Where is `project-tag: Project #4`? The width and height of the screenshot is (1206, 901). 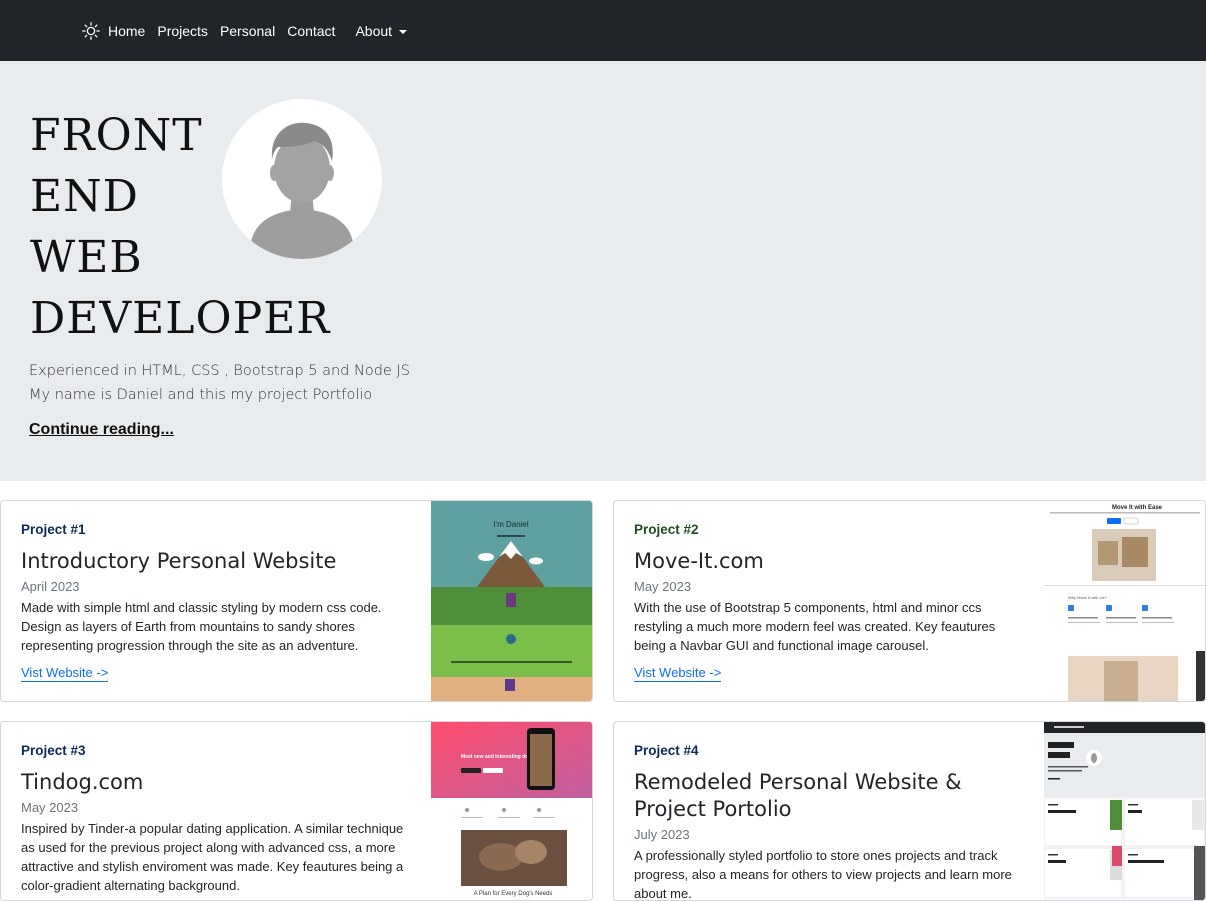 project-tag: Project #4 is located at coordinates (666, 750).